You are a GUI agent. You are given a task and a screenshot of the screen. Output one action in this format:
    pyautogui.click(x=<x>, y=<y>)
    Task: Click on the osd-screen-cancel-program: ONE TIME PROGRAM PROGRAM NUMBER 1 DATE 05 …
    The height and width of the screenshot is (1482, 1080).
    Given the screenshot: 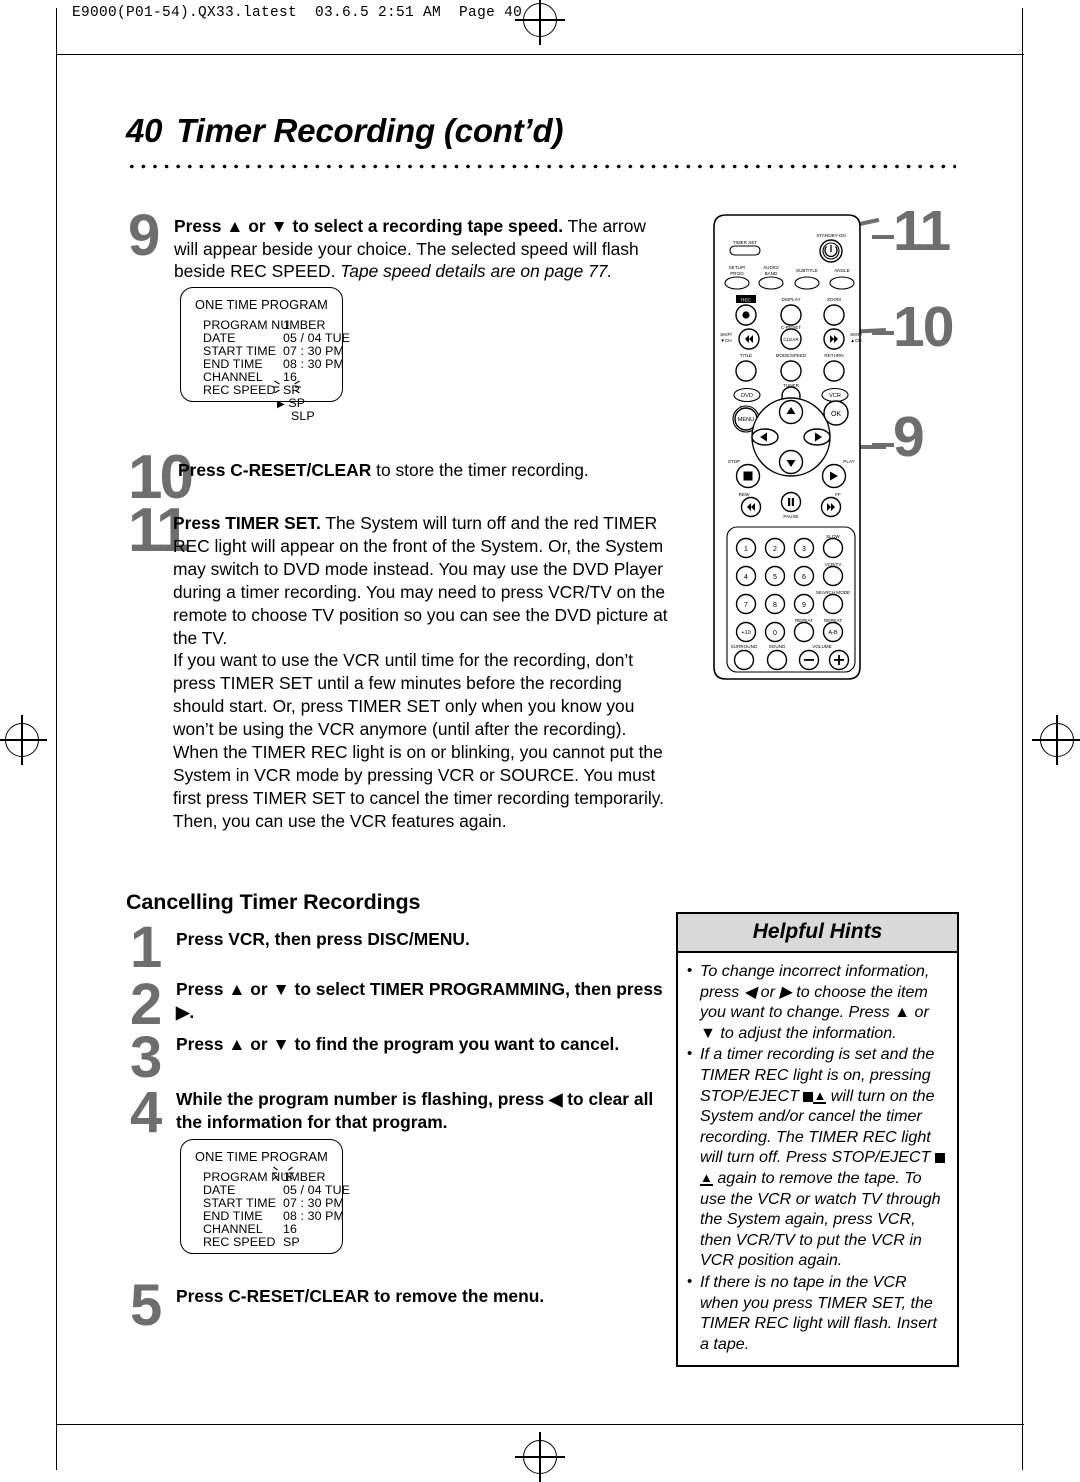 What is the action you would take?
    pyautogui.click(x=265, y=1196)
    